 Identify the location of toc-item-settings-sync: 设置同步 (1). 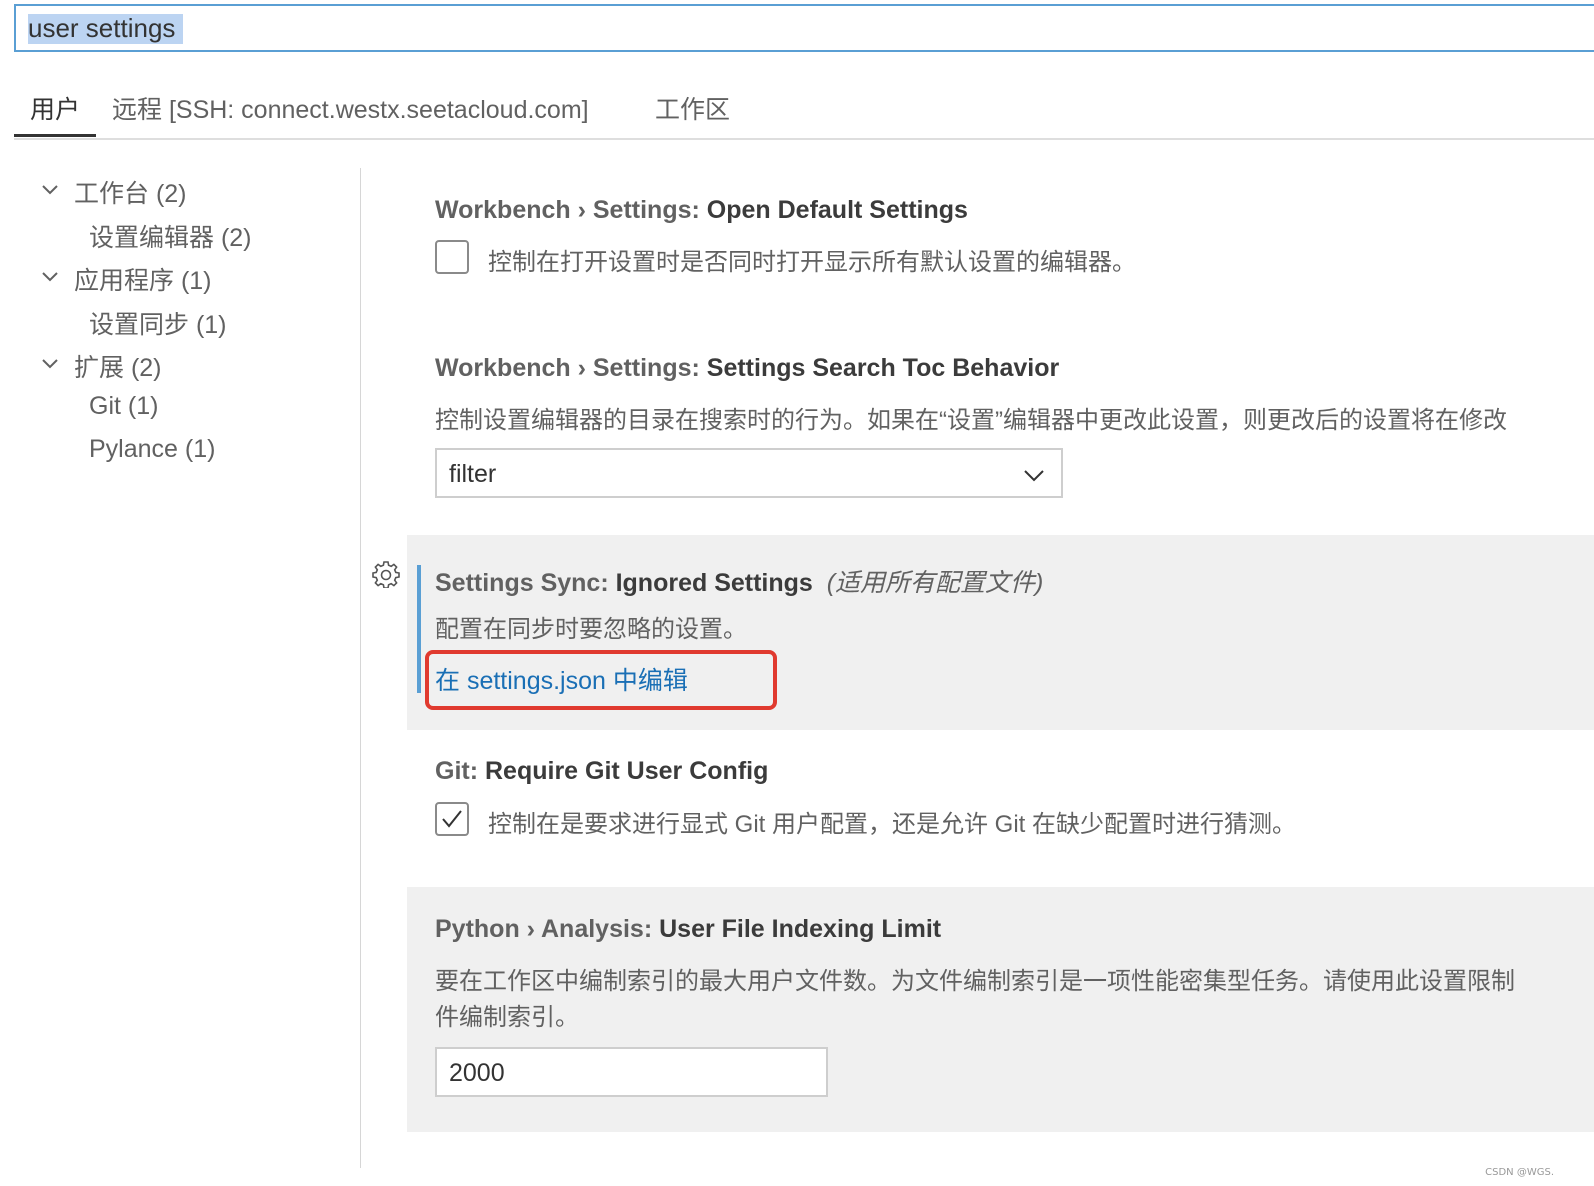
(158, 323).